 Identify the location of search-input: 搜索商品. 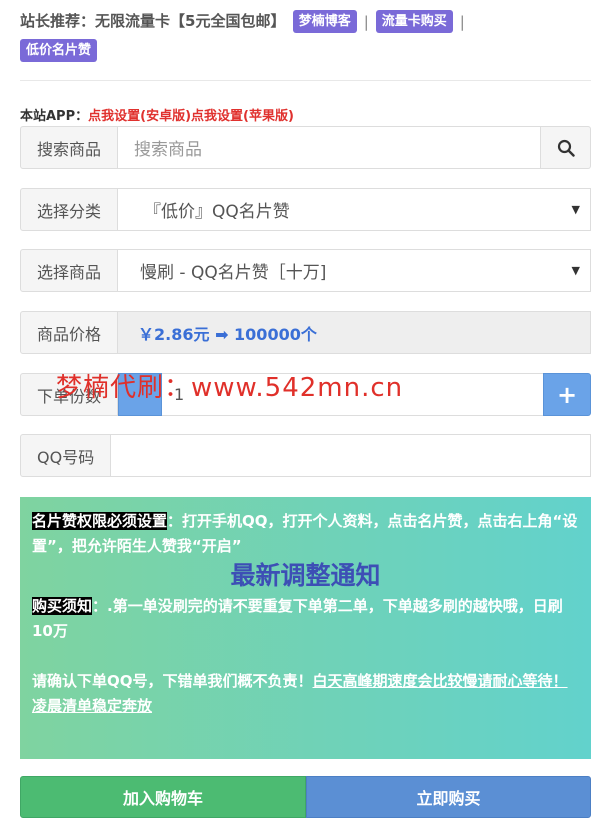
(329, 147).